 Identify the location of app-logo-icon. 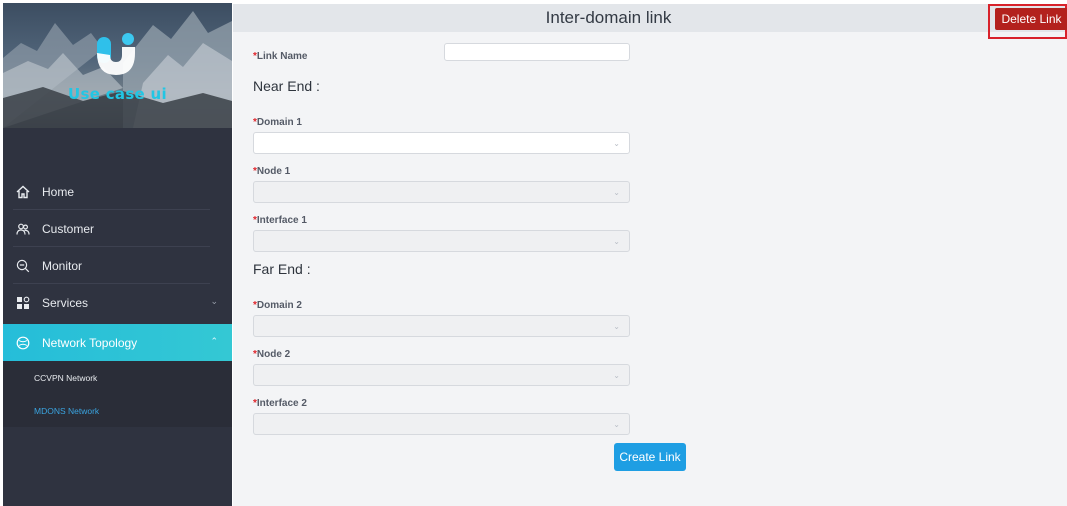
(116, 54).